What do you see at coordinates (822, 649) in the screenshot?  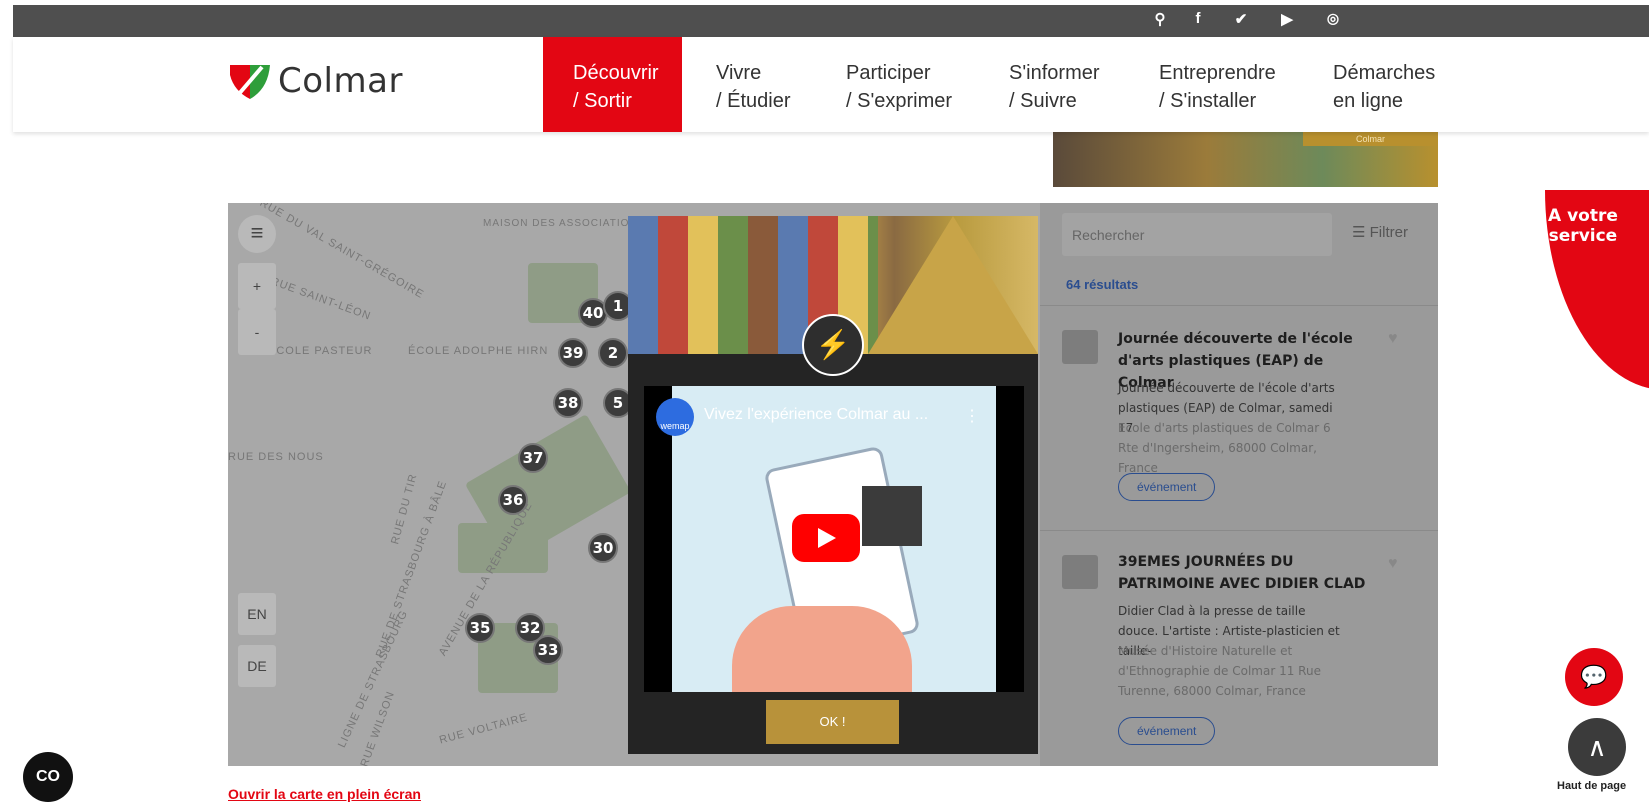 I see `hands-illustration` at bounding box center [822, 649].